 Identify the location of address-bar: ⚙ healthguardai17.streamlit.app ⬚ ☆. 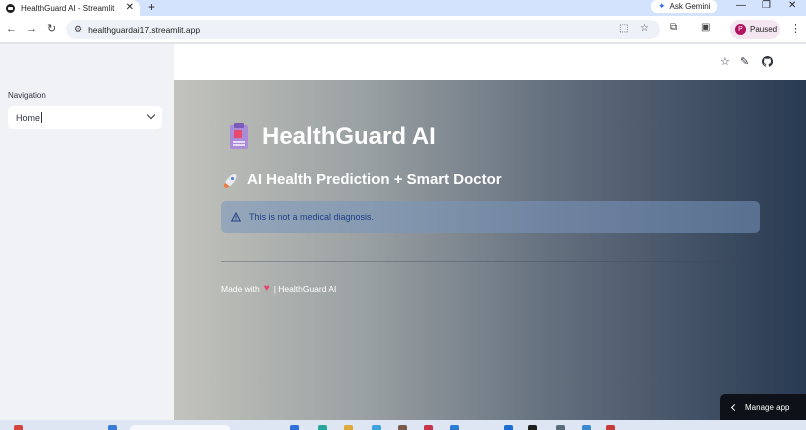
(363, 29).